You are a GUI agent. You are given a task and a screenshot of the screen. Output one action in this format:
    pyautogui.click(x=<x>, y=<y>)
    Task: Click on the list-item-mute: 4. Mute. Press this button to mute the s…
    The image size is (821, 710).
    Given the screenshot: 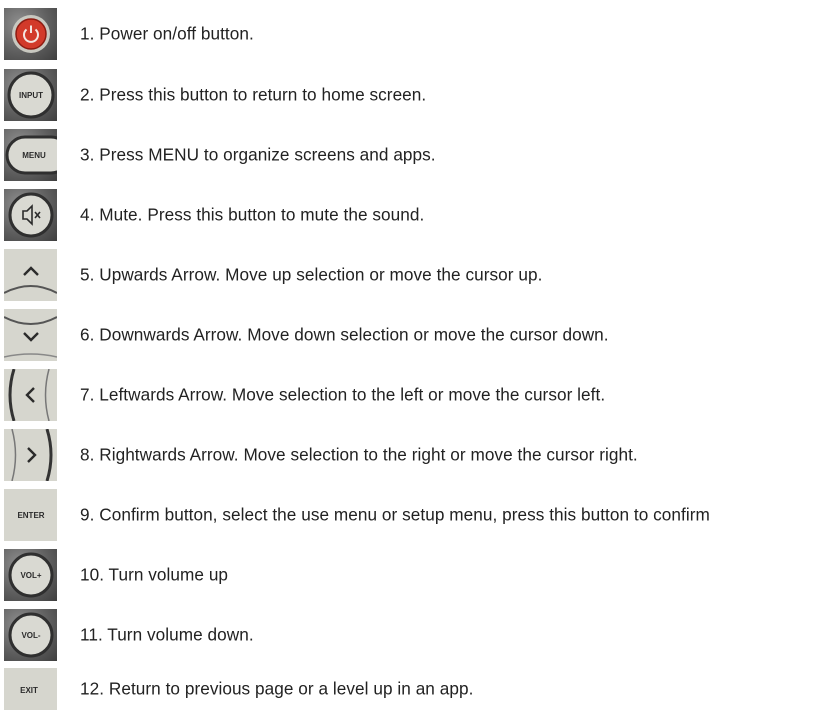 What is the action you would take?
    pyautogui.click(x=410, y=215)
    